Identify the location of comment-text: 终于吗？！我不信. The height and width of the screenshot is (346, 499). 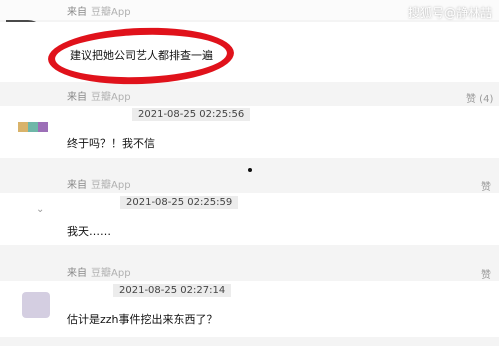
(111, 143).